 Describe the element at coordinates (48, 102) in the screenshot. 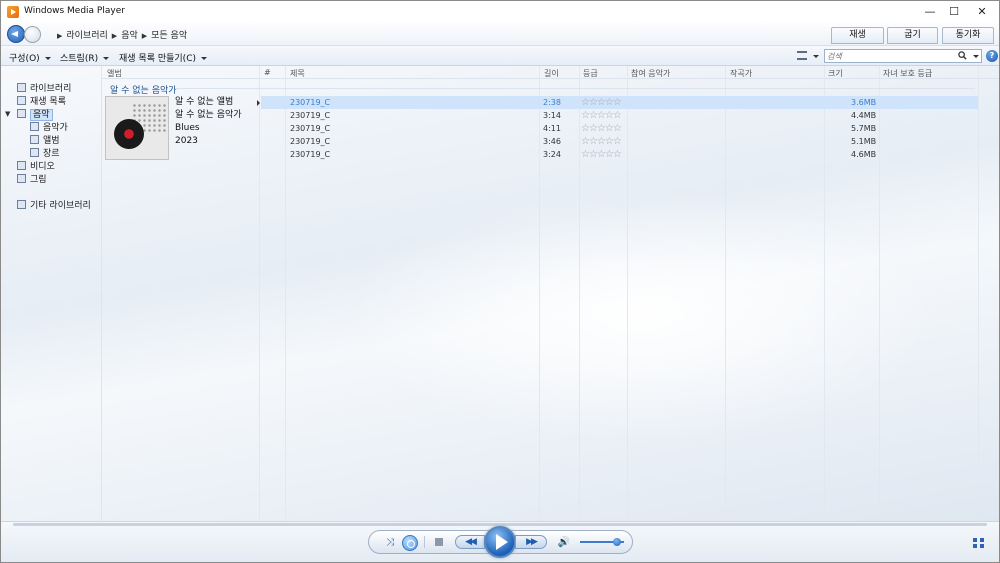

I see `sidebar-item-label: 재생 목록` at that location.